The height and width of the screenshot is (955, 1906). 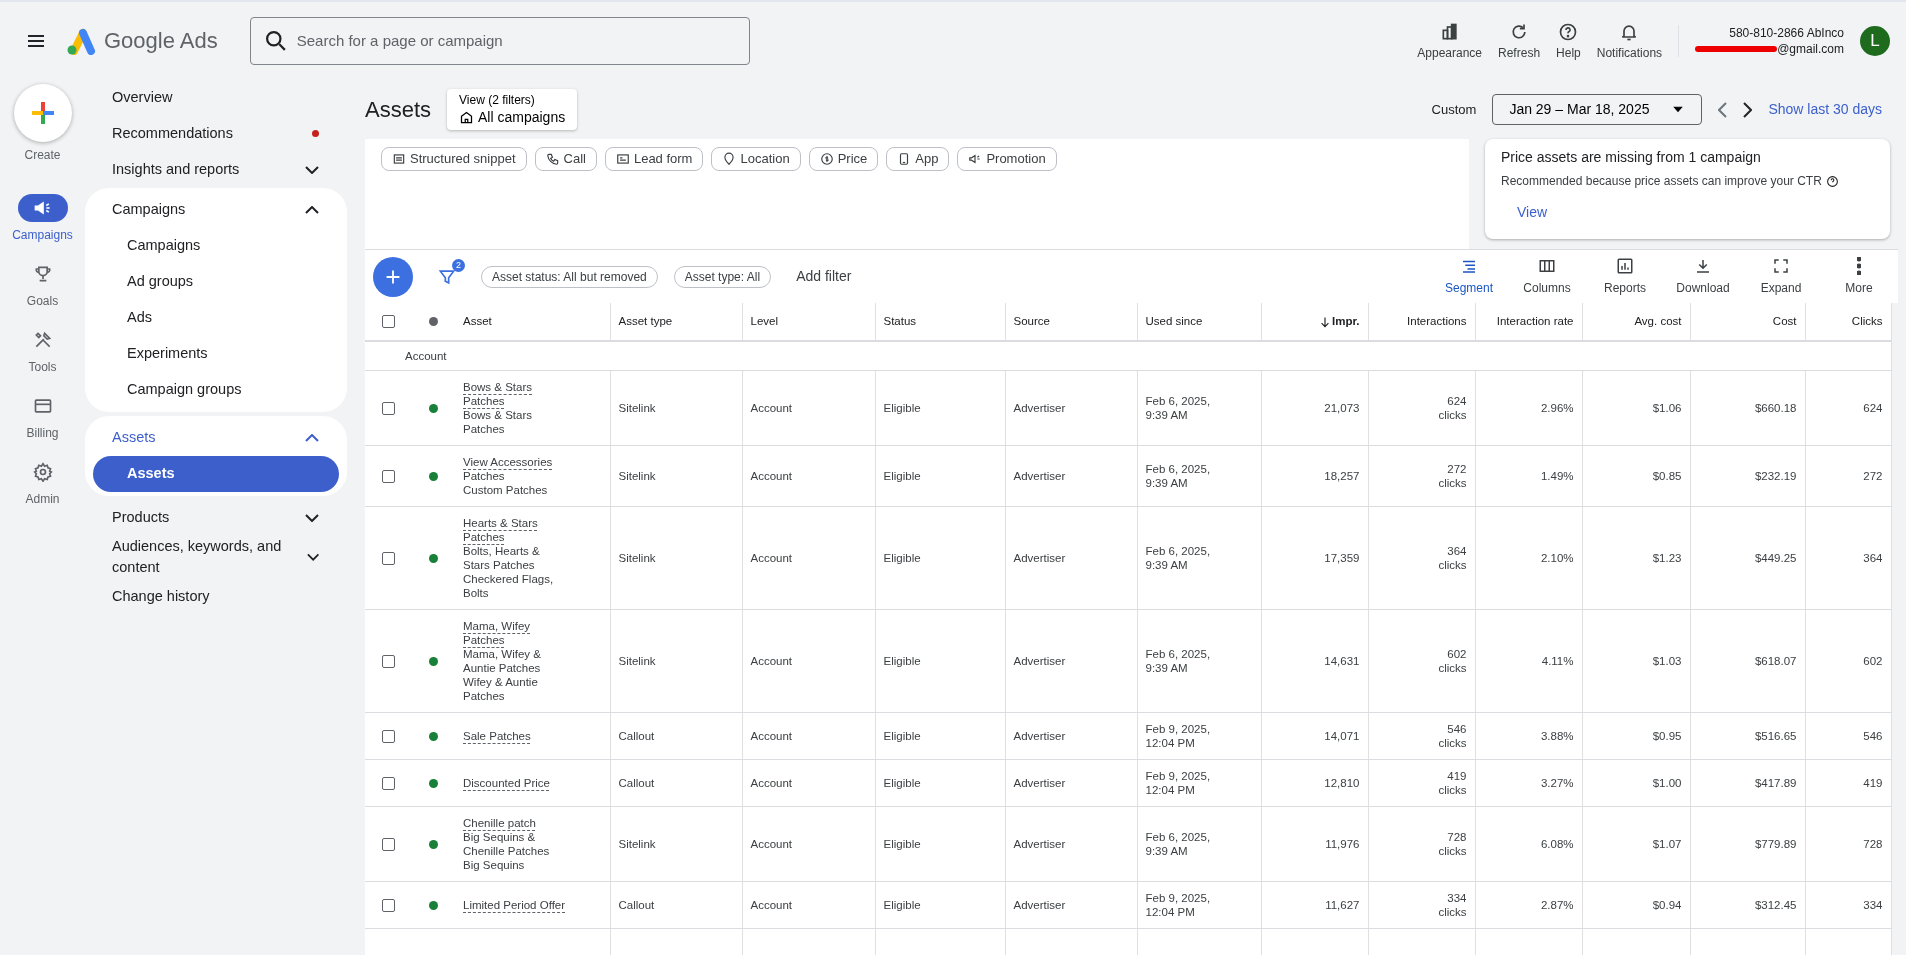 I want to click on column-header: Status, so click(x=940, y=321).